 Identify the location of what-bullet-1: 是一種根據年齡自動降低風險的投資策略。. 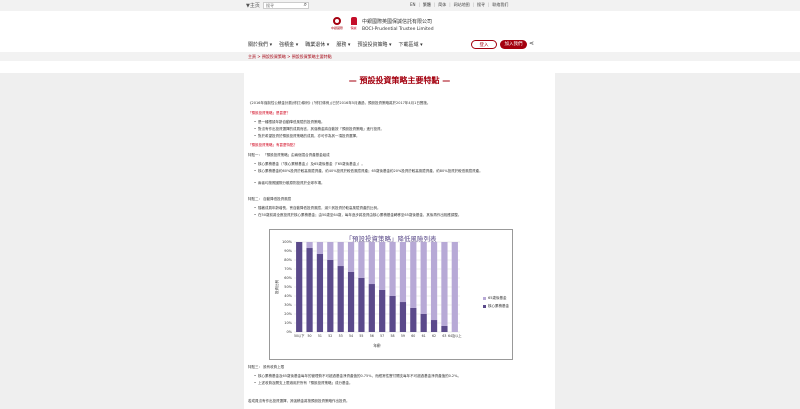
(396, 122).